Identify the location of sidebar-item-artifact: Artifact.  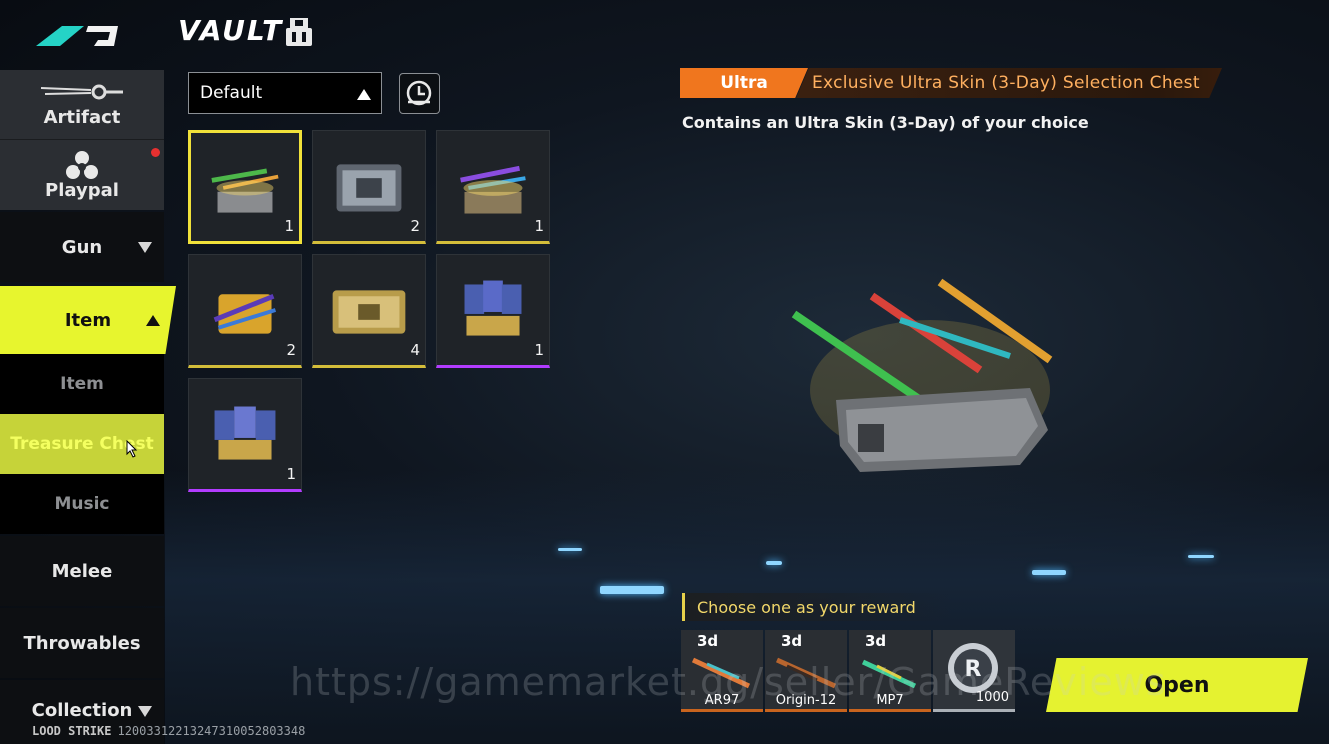
(82, 105).